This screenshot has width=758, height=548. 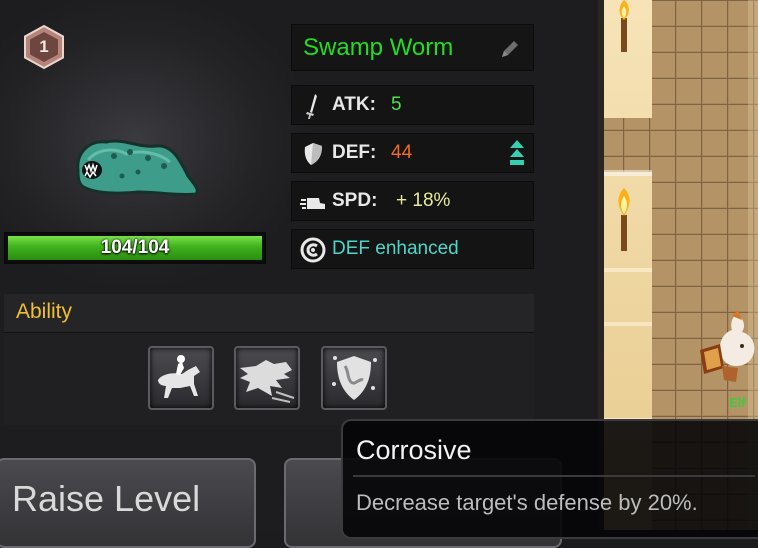 I want to click on spd-stat-row: SPD: + 18%, so click(x=412, y=201).